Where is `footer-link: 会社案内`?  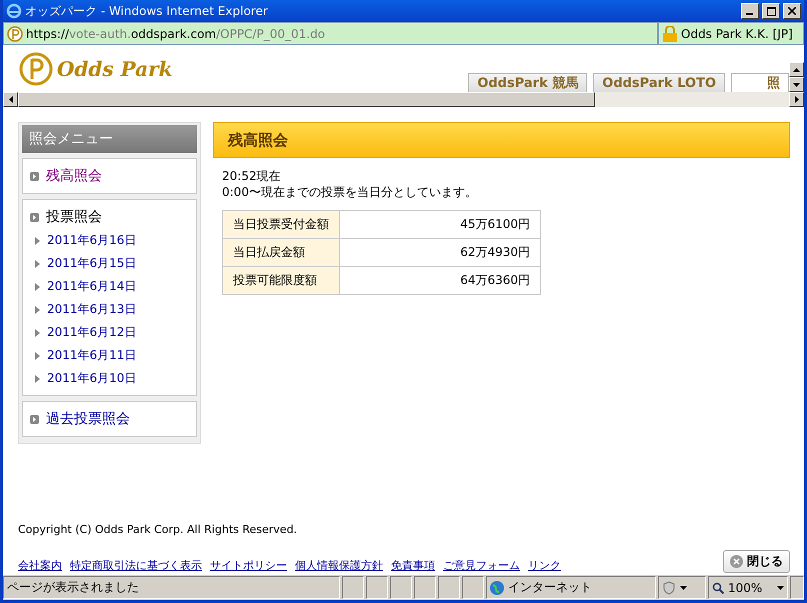 footer-link: 会社案内 is located at coordinates (40, 565).